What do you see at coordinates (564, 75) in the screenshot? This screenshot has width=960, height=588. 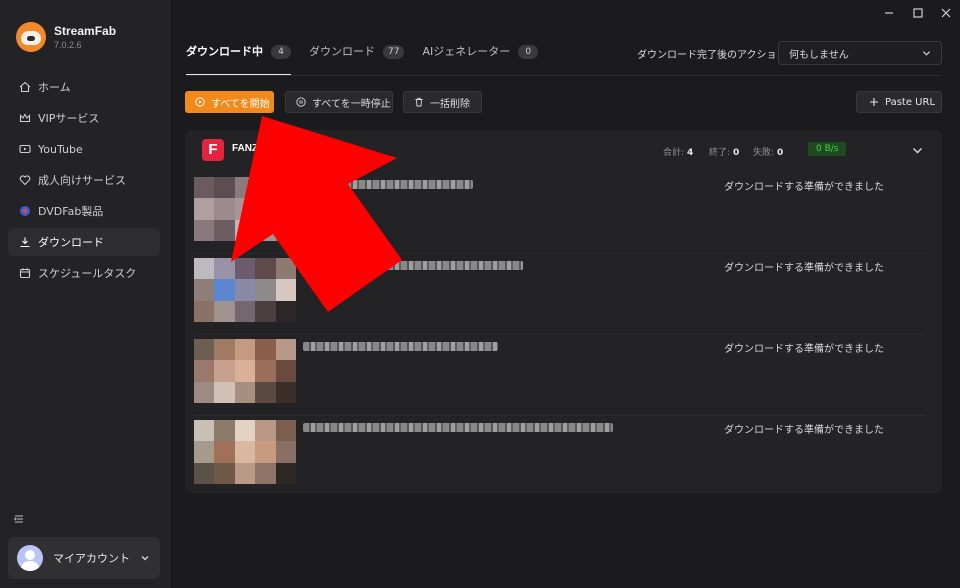 I see `tabs-divider` at bounding box center [564, 75].